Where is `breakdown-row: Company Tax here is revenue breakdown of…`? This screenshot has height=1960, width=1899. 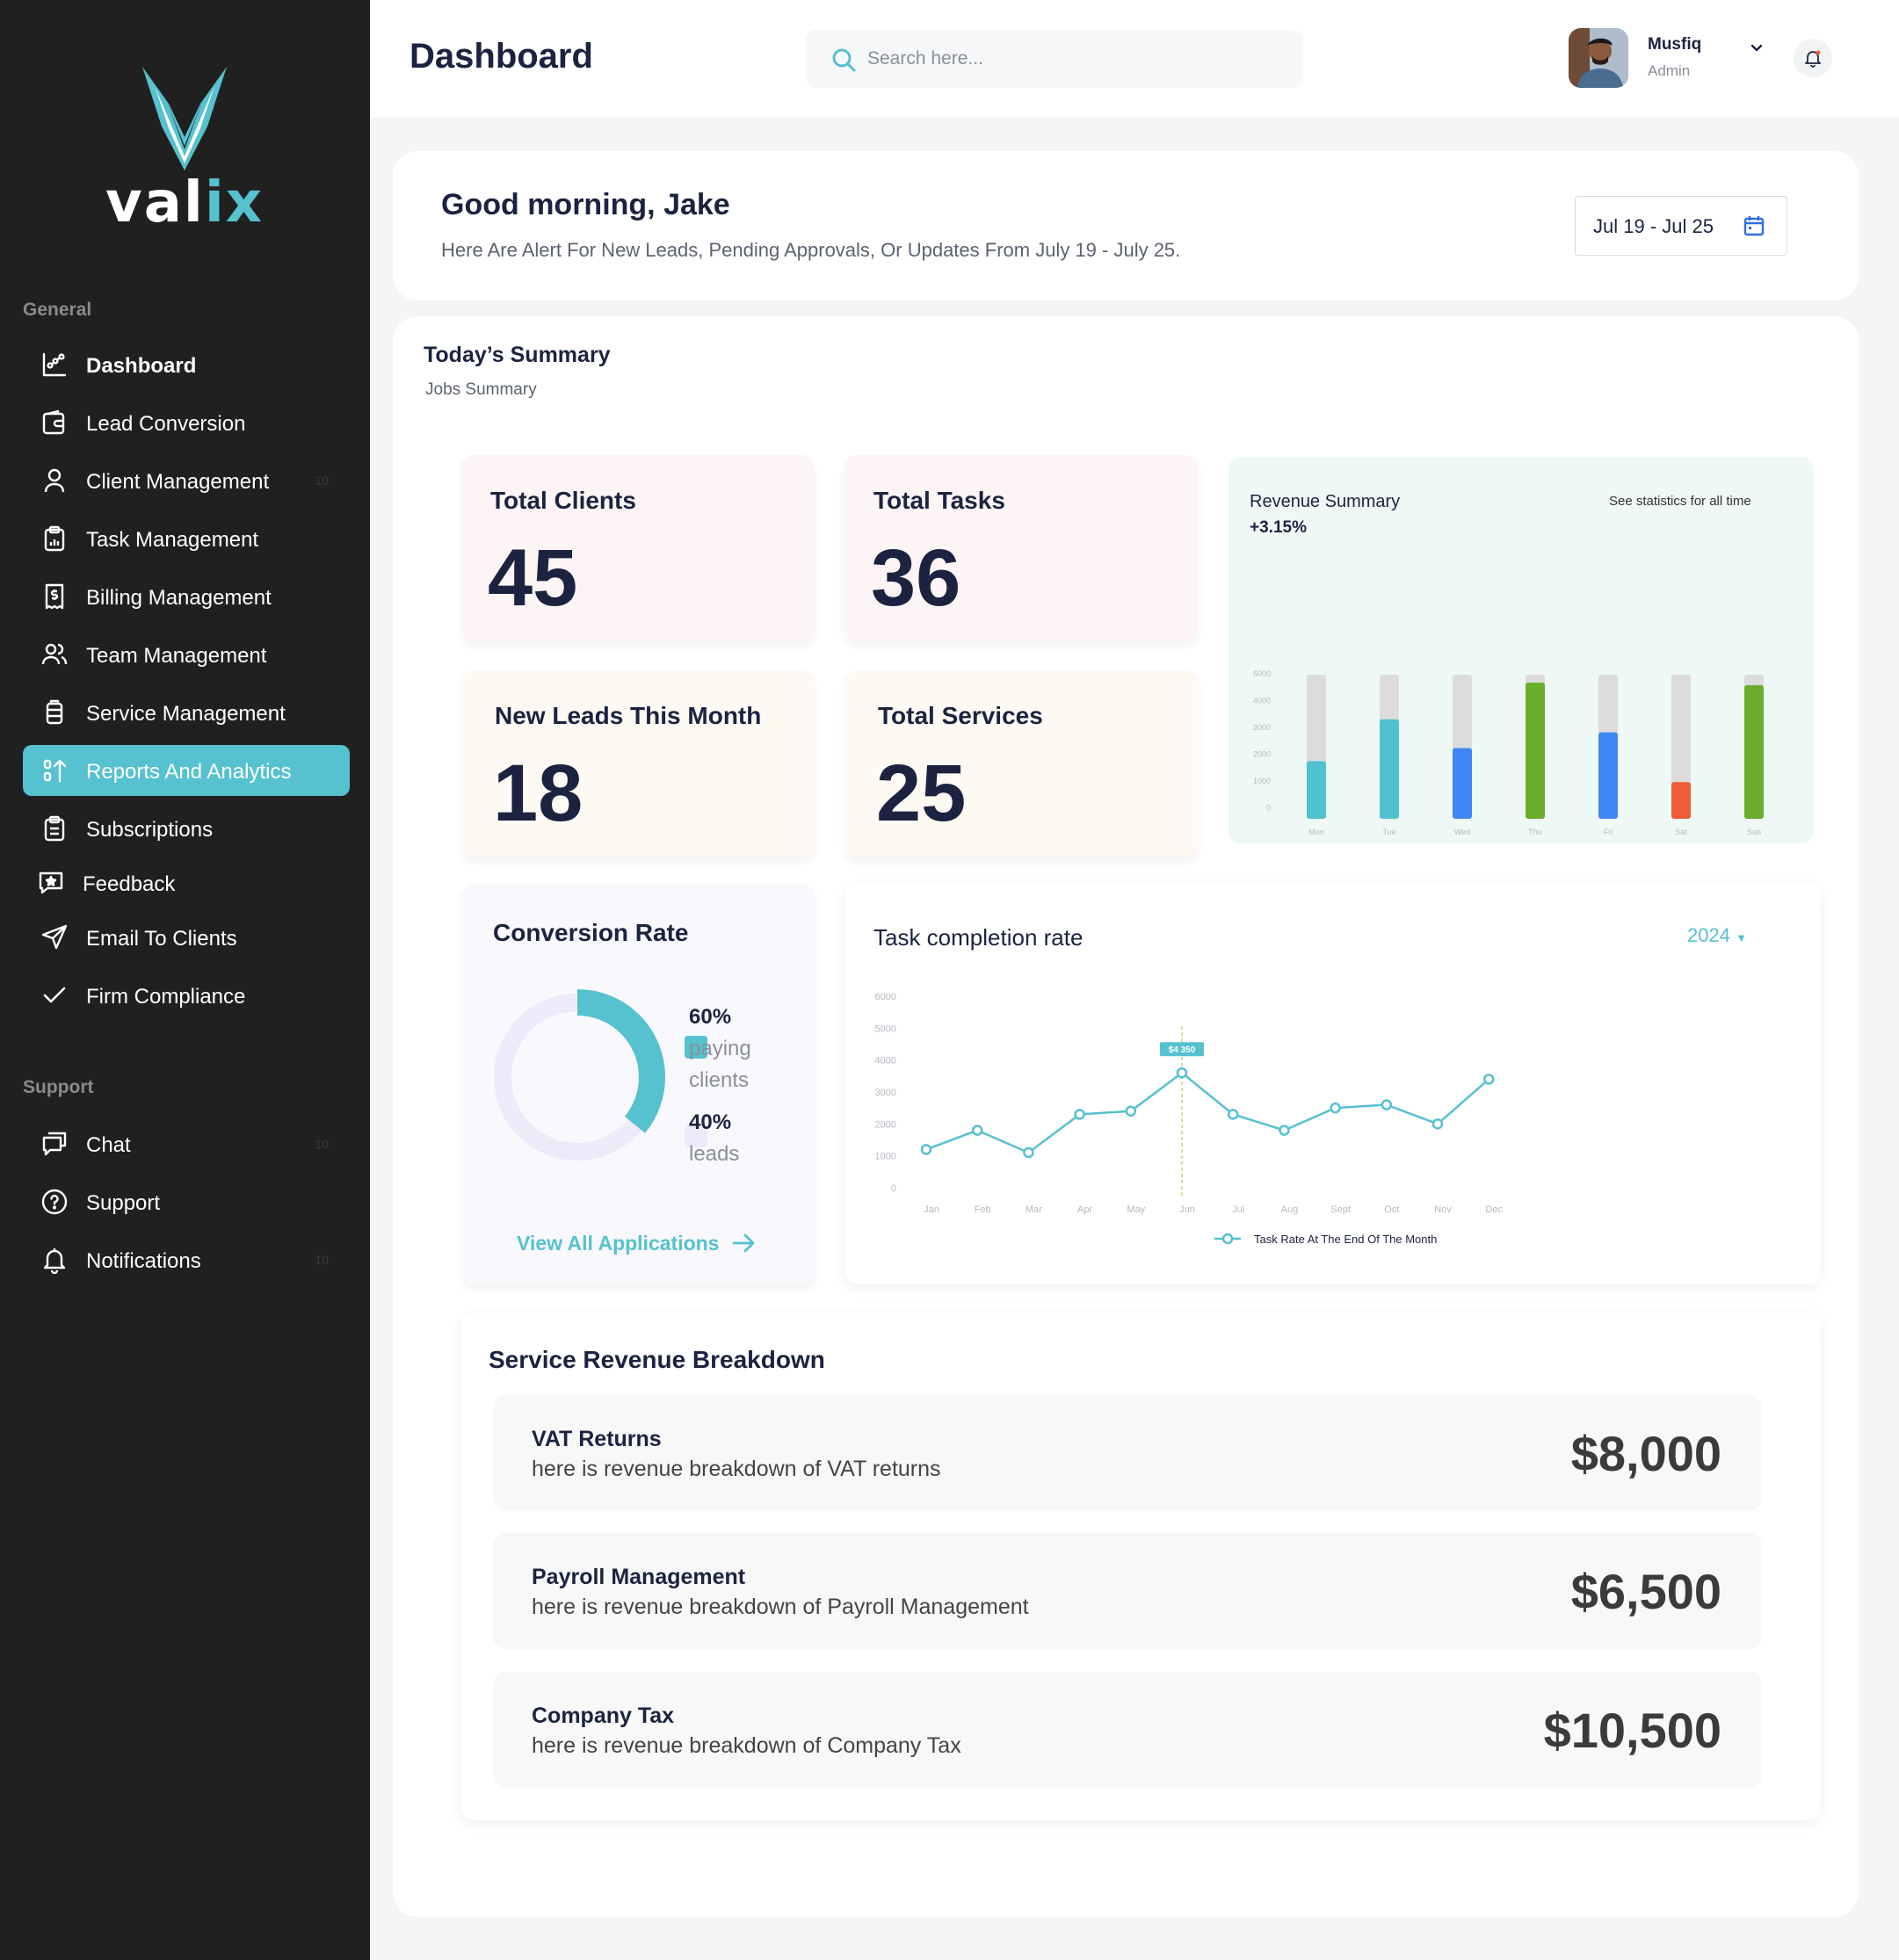
breakdown-row: Company Tax here is revenue breakdown of… is located at coordinates (1128, 1730).